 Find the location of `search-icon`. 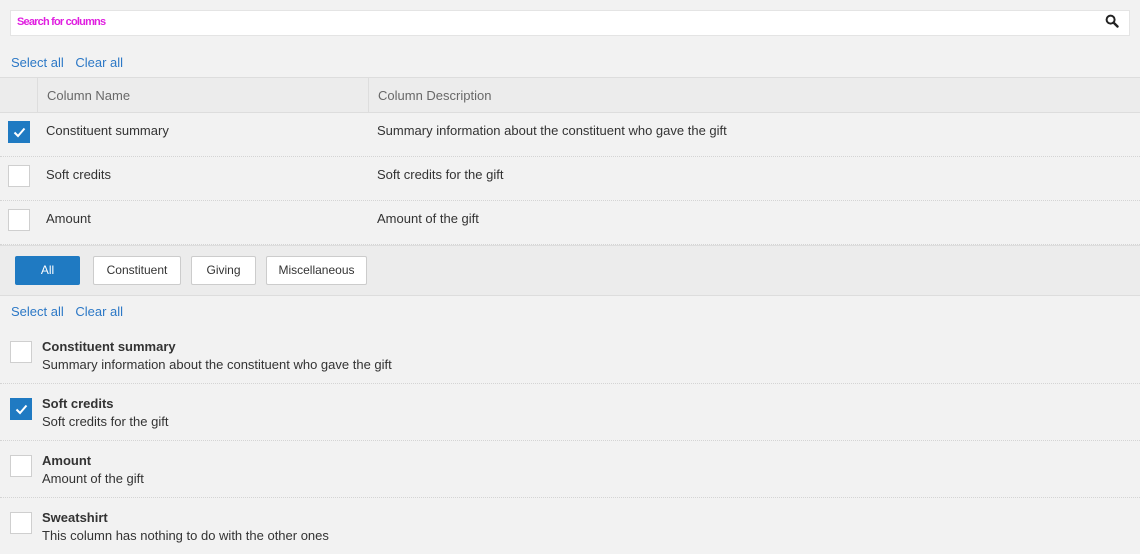

search-icon is located at coordinates (1113, 23).